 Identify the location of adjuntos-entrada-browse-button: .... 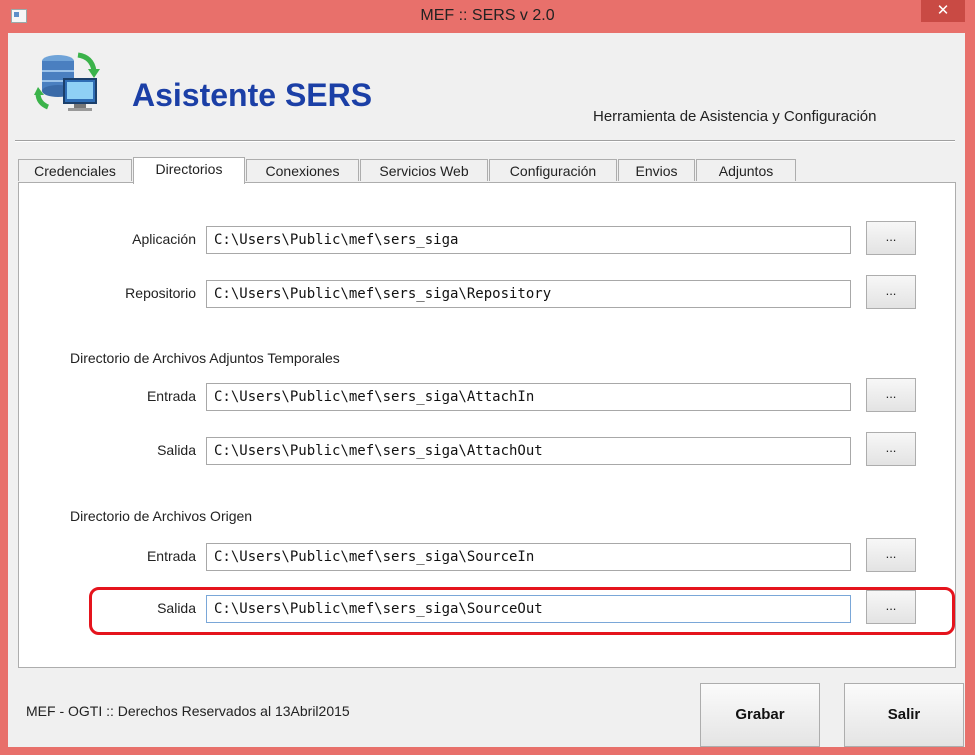
(891, 395).